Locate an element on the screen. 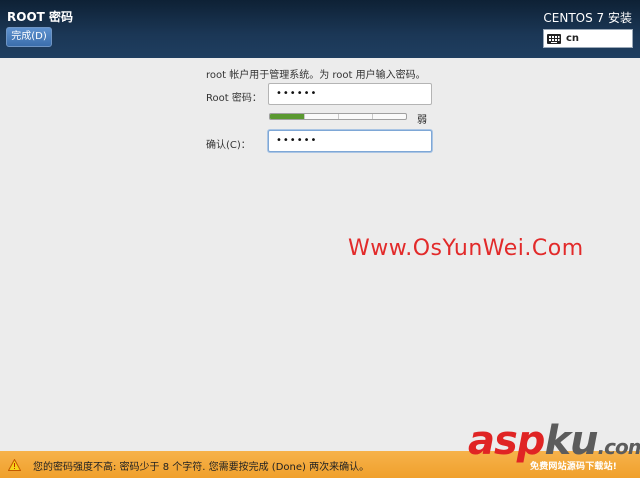 The height and width of the screenshot is (478, 640). logo-part-asp: asp is located at coordinates (506, 441).